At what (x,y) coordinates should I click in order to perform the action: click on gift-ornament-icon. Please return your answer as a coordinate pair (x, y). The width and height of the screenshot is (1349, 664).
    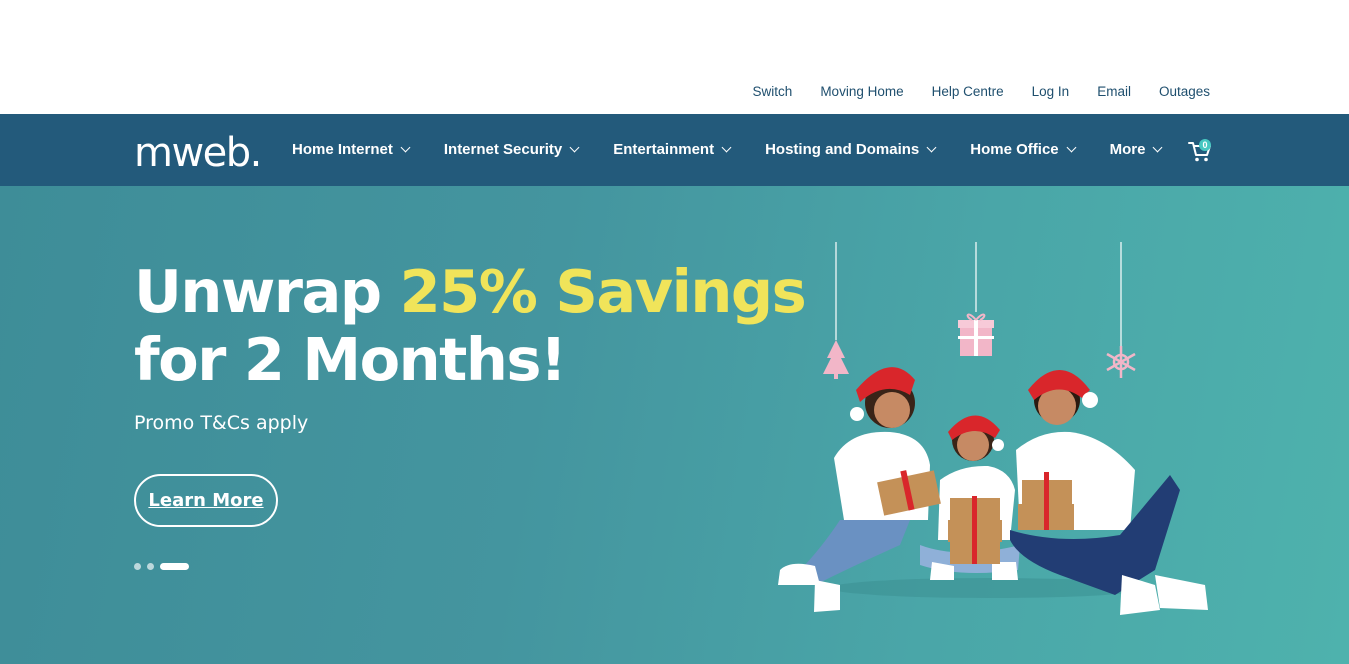
    Looking at the image, I should click on (976, 334).